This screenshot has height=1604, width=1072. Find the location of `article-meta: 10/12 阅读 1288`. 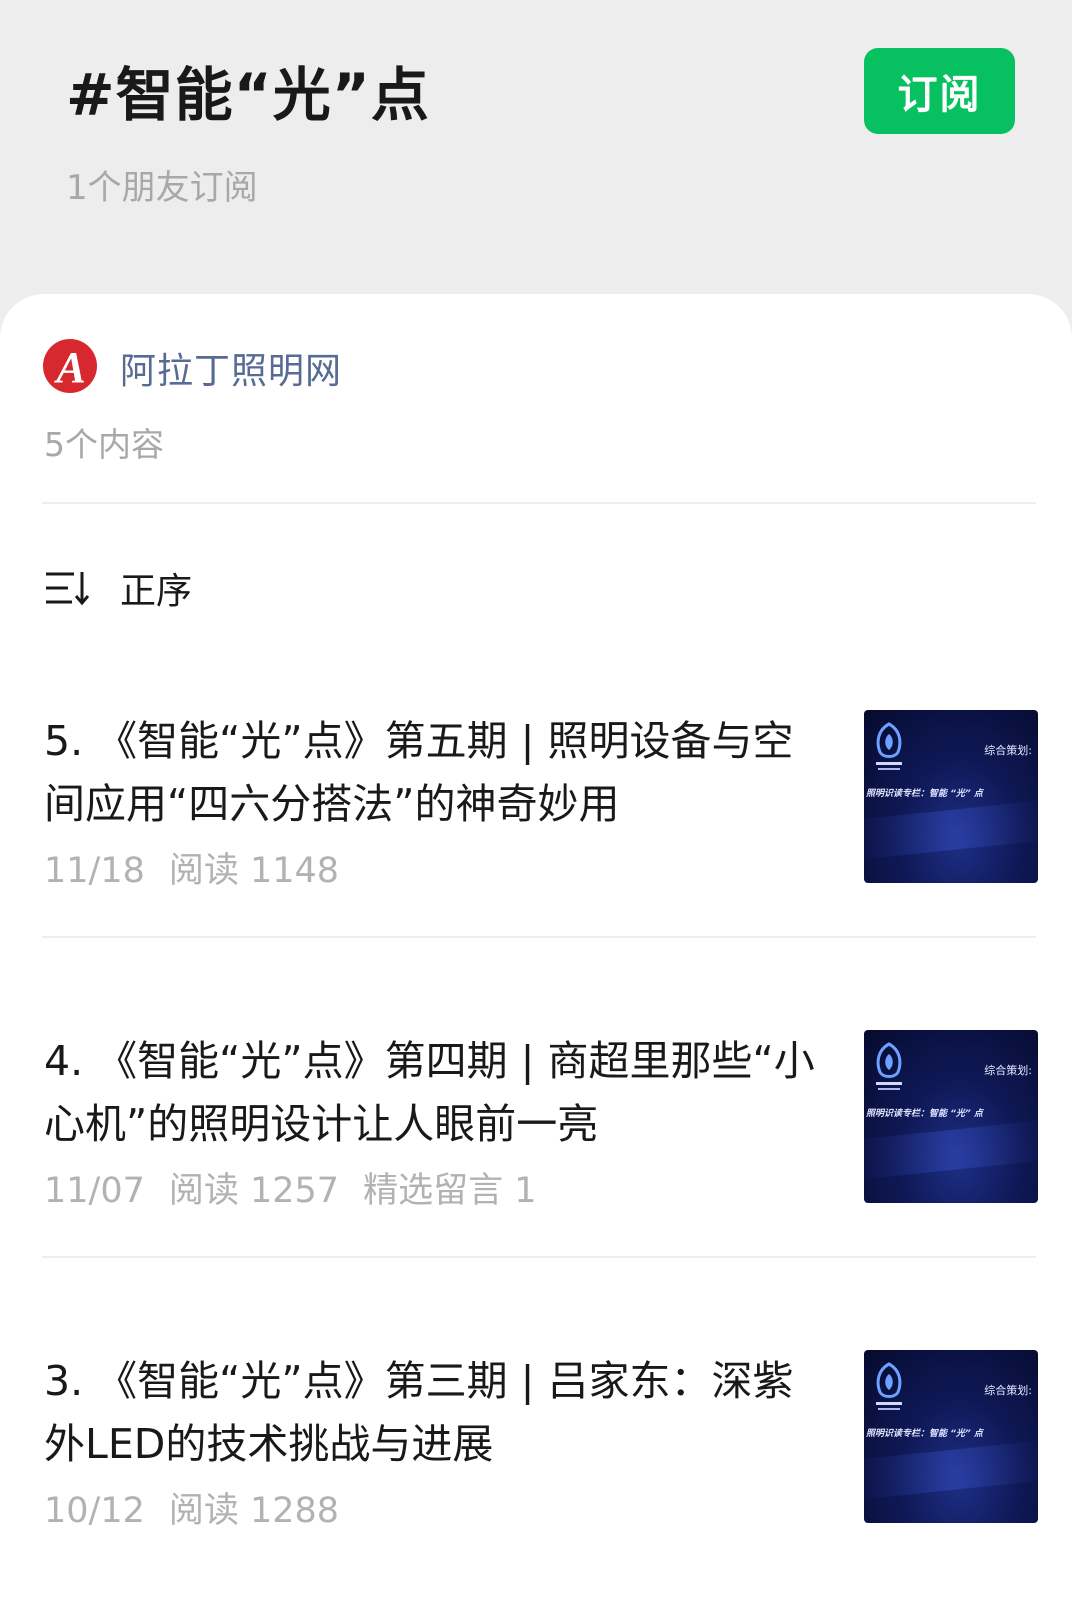

article-meta: 10/12 阅读 1288 is located at coordinates (203, 1507).